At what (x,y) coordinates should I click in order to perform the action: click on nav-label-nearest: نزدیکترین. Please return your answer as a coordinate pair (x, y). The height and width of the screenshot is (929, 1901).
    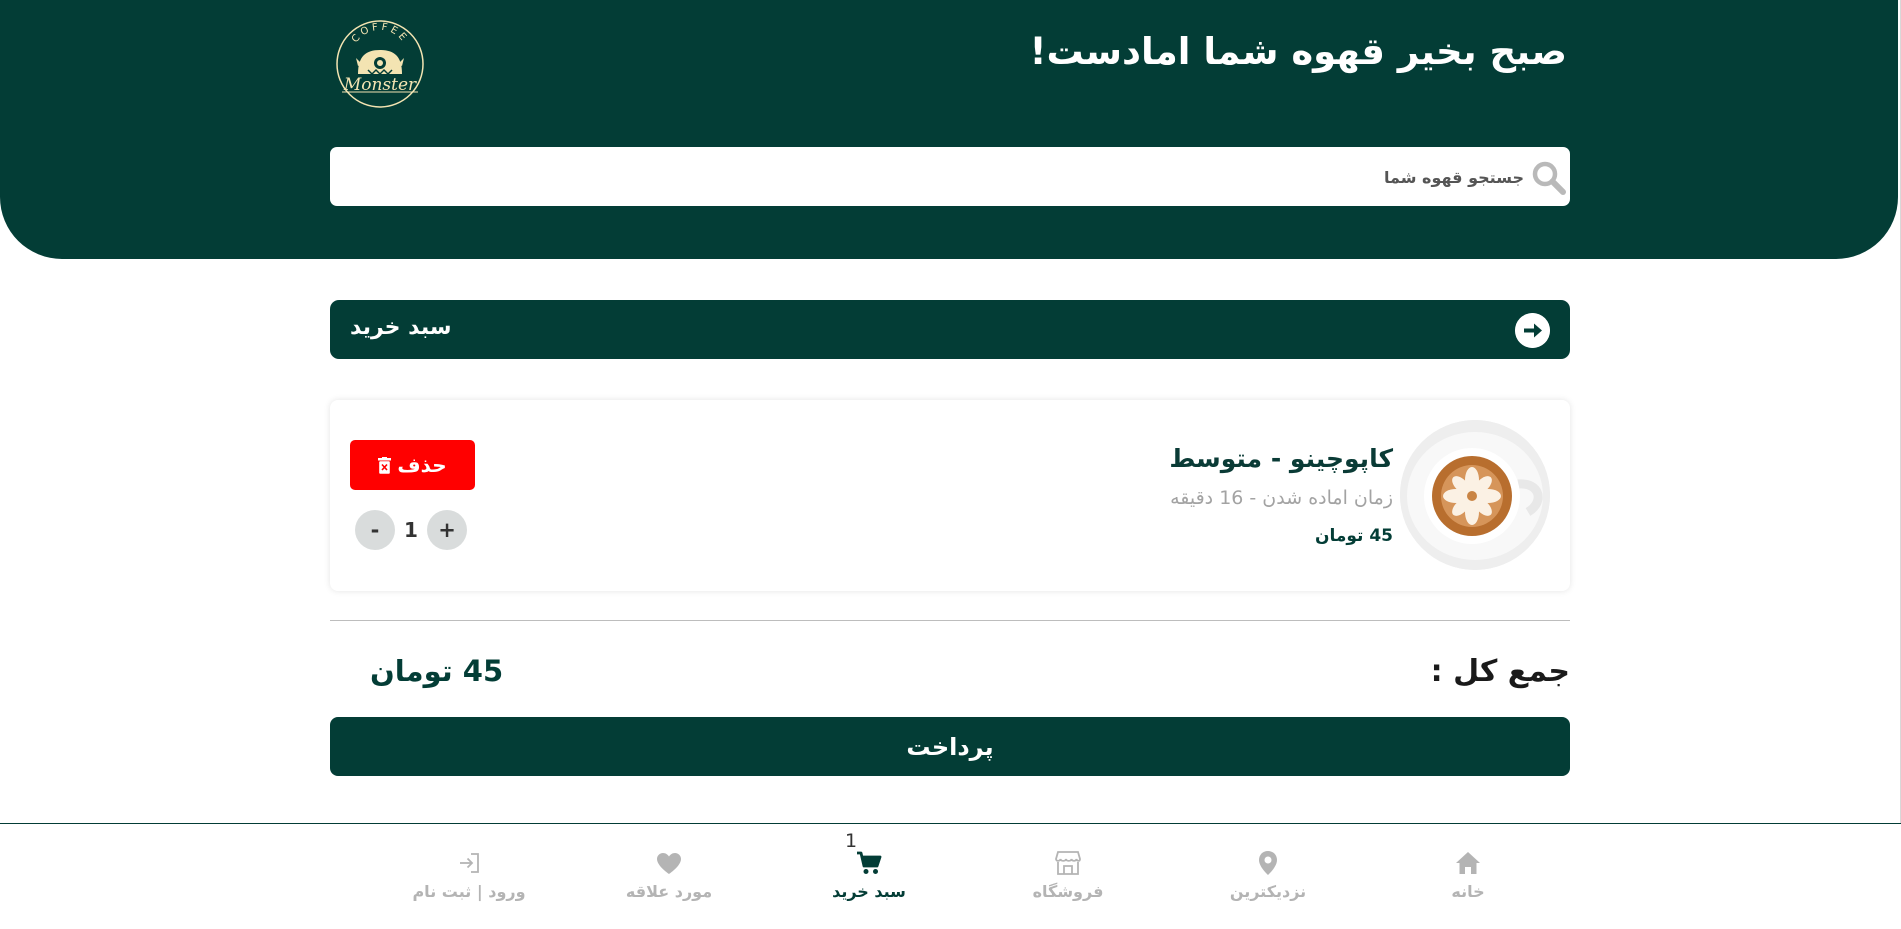
    Looking at the image, I should click on (1268, 891).